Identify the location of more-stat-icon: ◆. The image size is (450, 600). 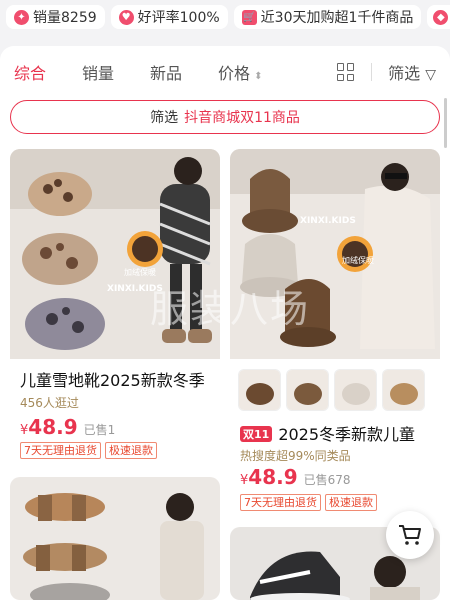
(441, 17).